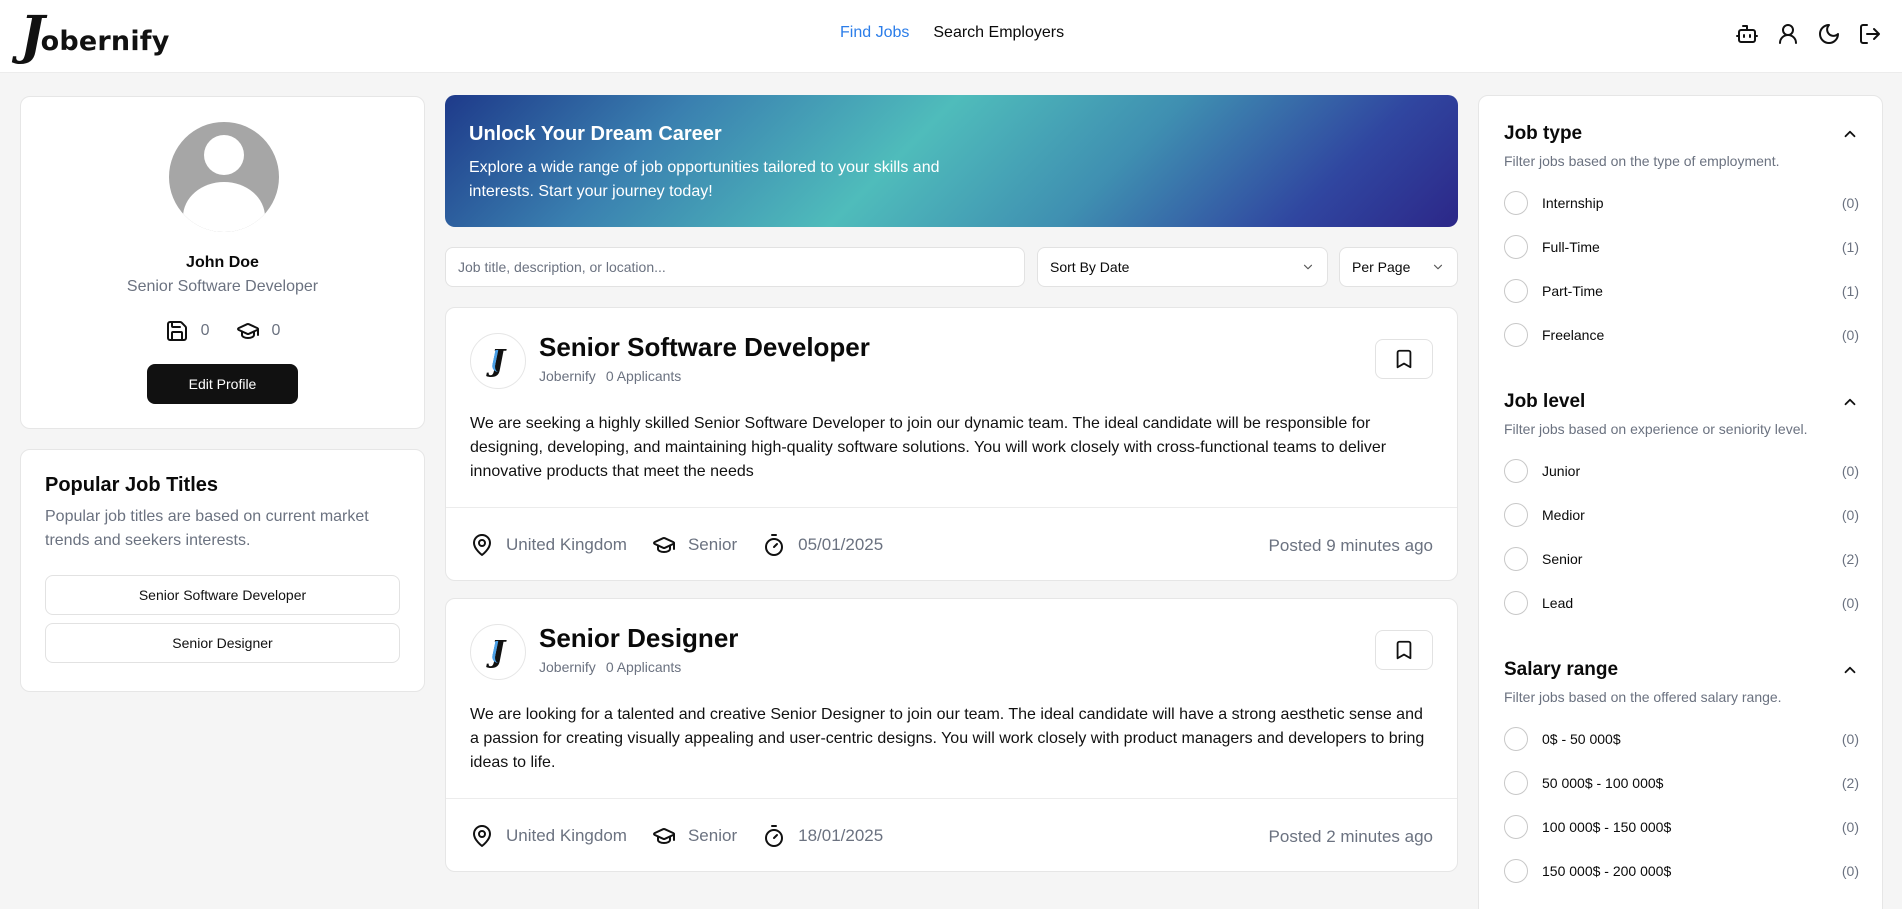 This screenshot has width=1902, height=909. I want to click on filter-option: 100 000$ - 150 000$ (0), so click(1681, 827).